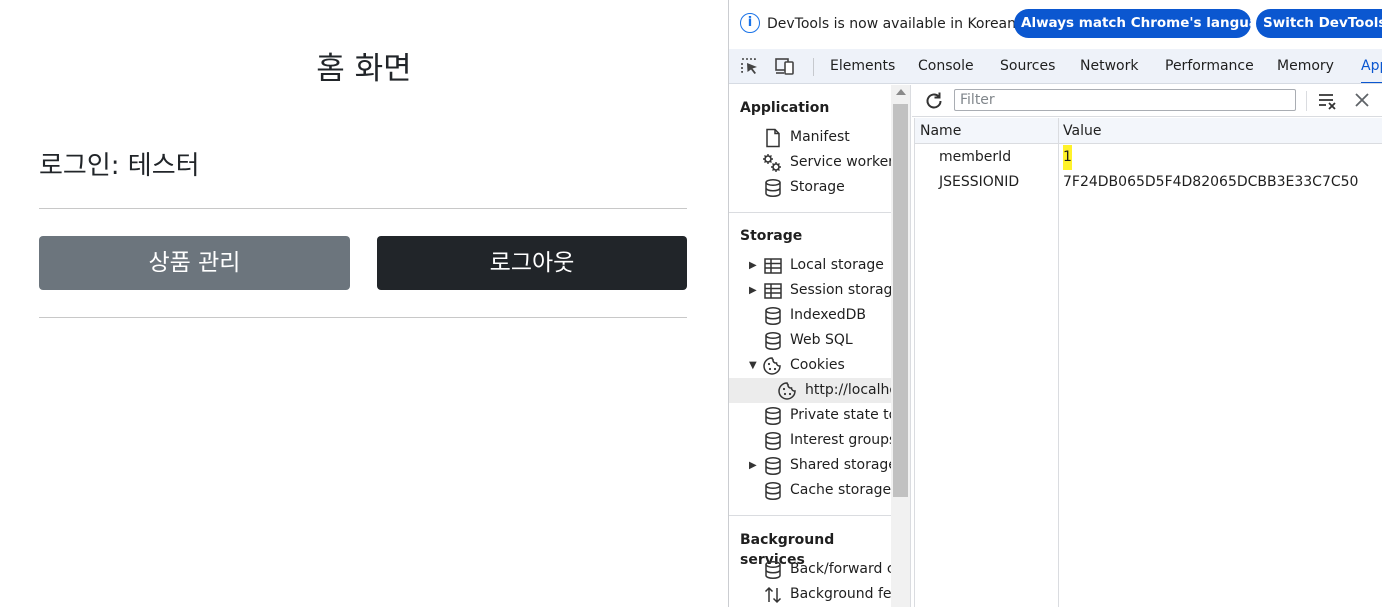  Describe the element at coordinates (840, 290) in the screenshot. I see `sidebar-item-label: Session storage` at that location.